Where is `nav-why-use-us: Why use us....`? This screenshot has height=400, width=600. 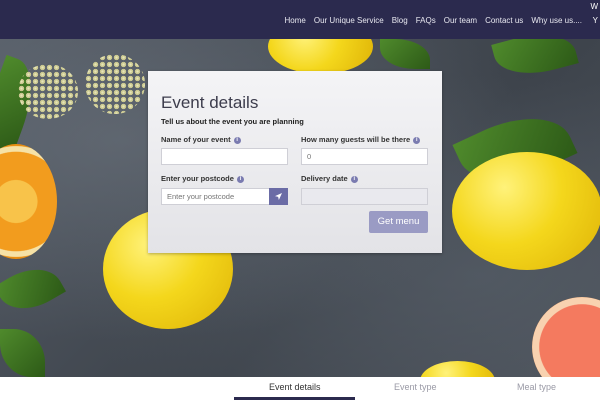
nav-why-use-us: Why use us.... is located at coordinates (556, 20).